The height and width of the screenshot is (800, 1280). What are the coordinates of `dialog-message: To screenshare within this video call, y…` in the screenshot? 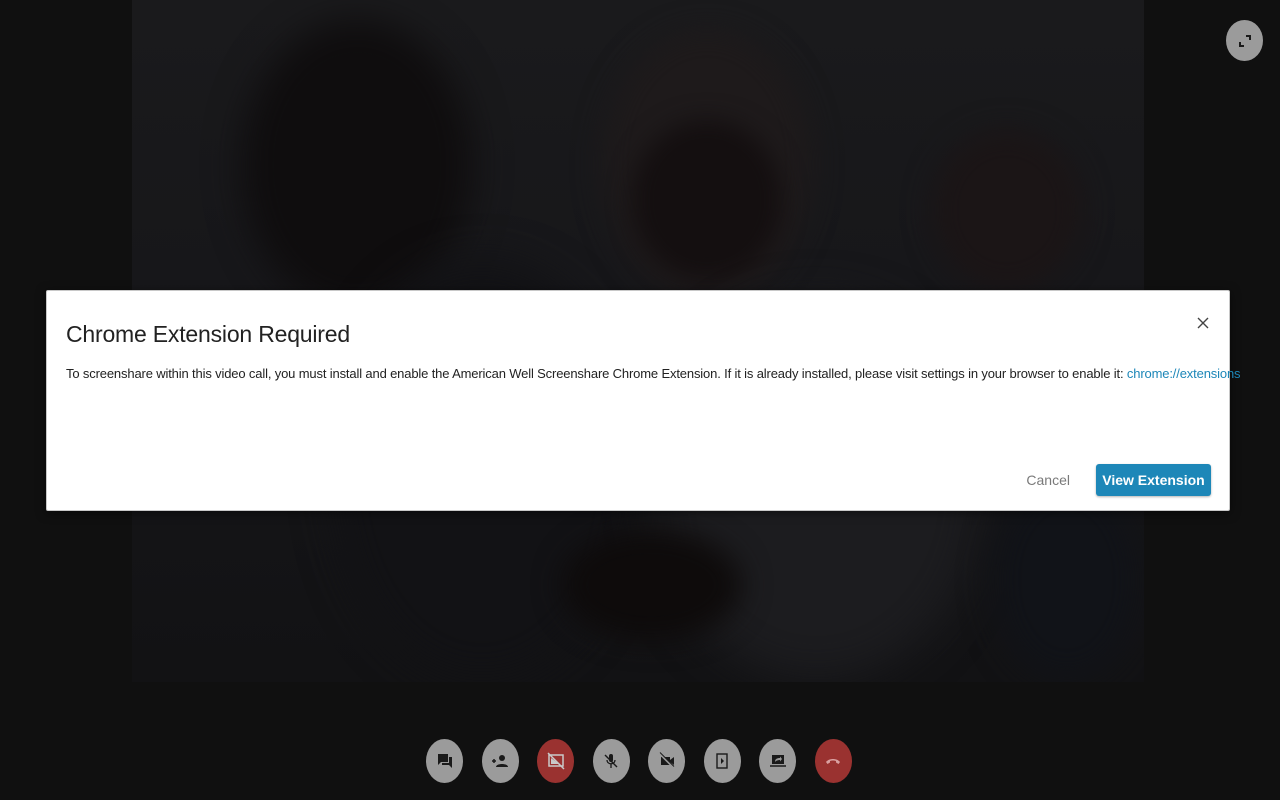 It's located at (653, 373).